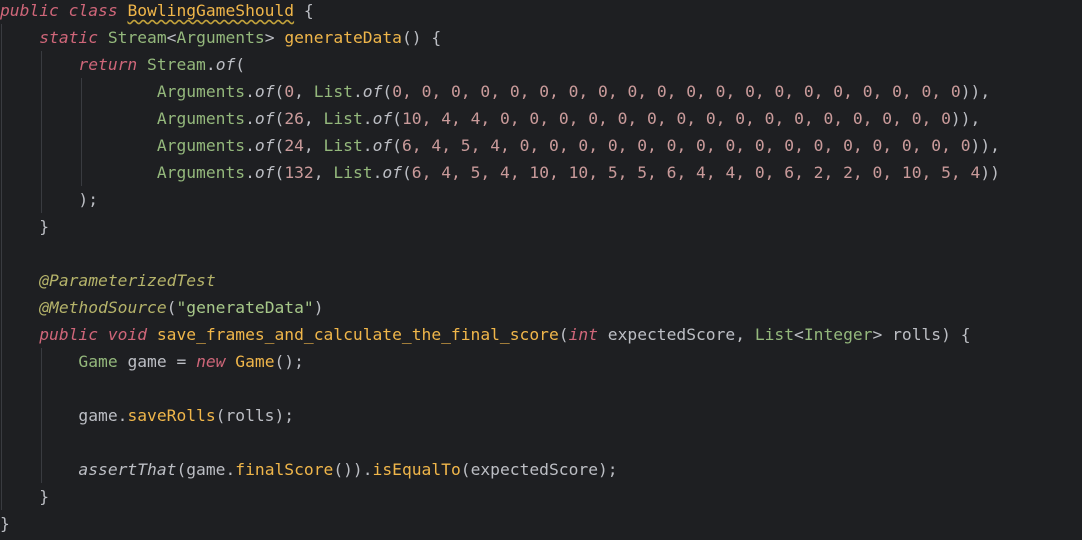 The height and width of the screenshot is (540, 1082). I want to click on code-token: ())., so click(353, 469).